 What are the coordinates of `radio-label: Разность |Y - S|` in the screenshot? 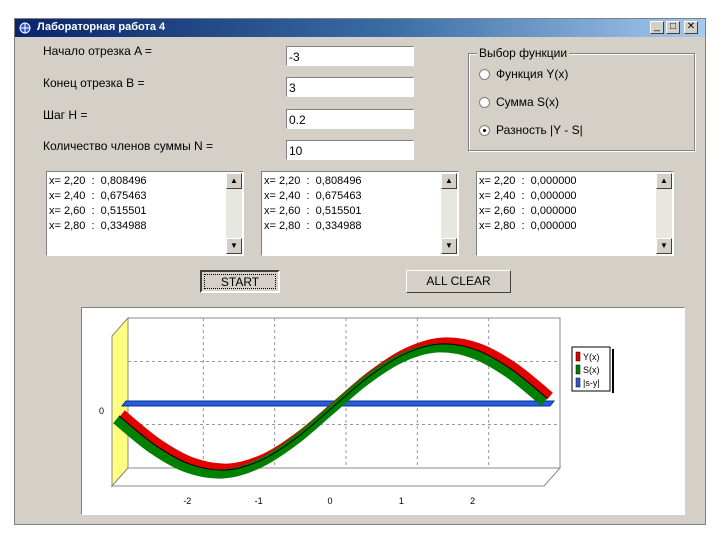 It's located at (539, 130).